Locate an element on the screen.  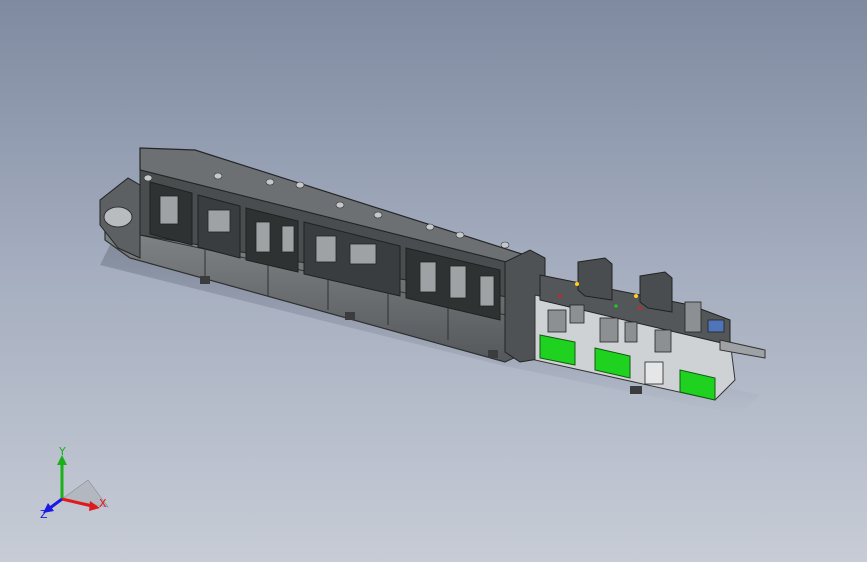
tower-left is located at coordinates (595, 279).